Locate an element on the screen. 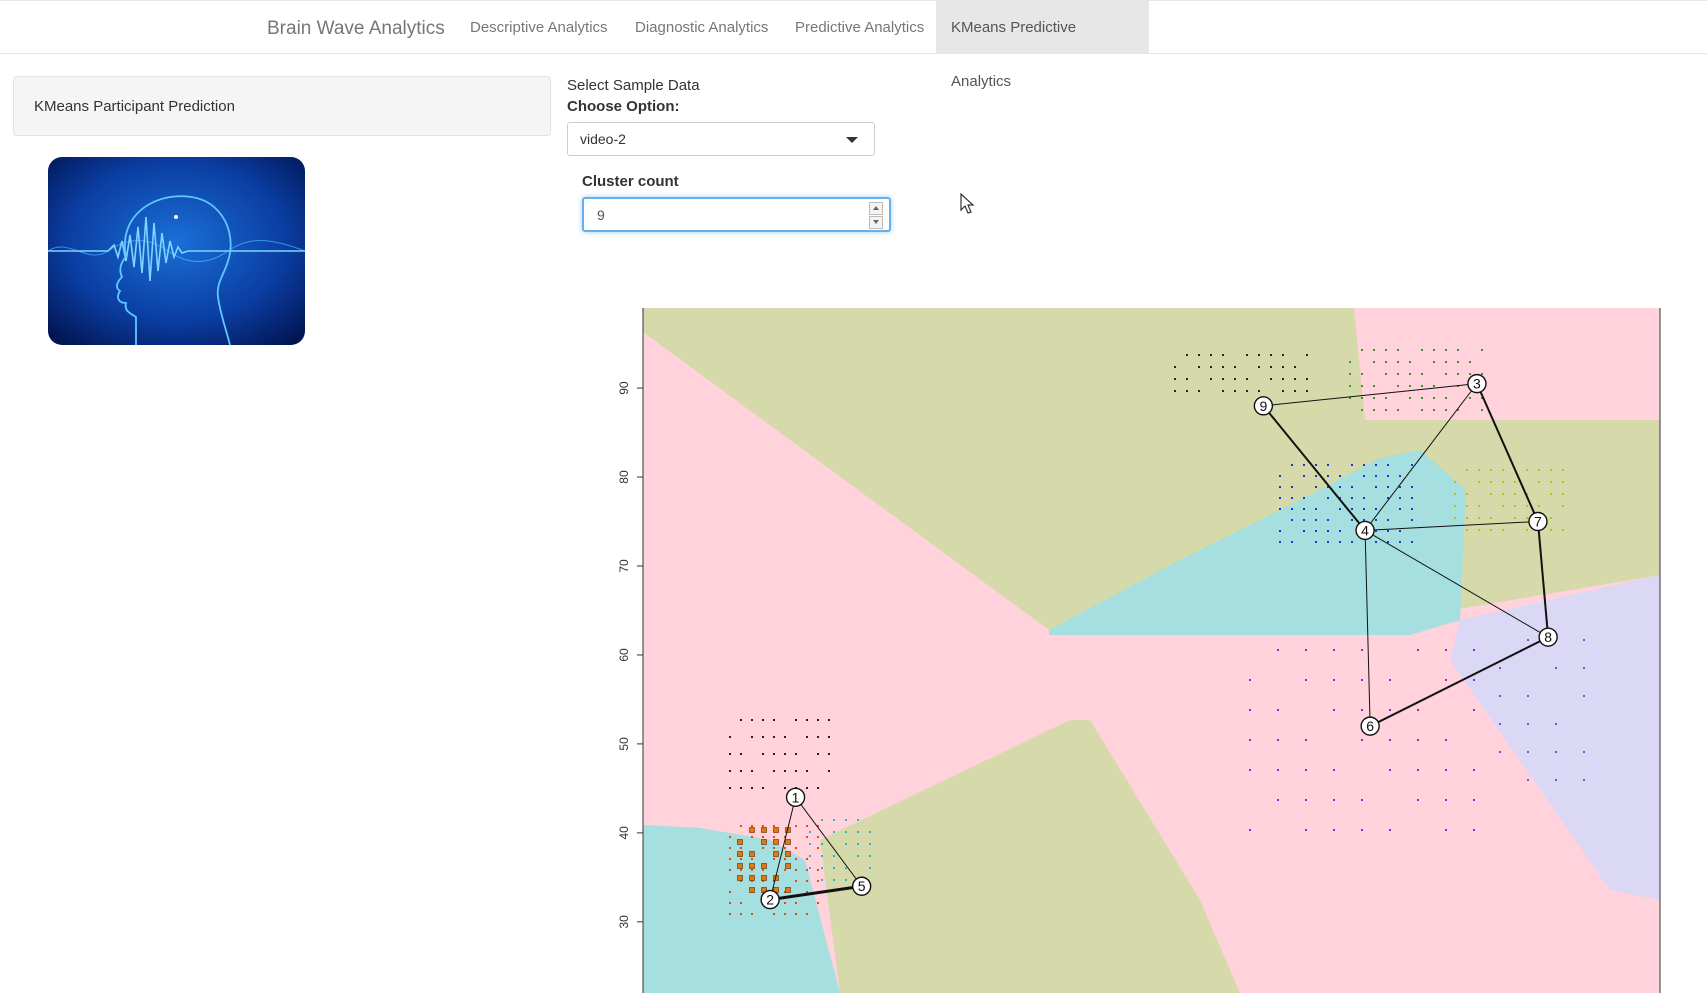  decrement-icon is located at coordinates (876, 222).